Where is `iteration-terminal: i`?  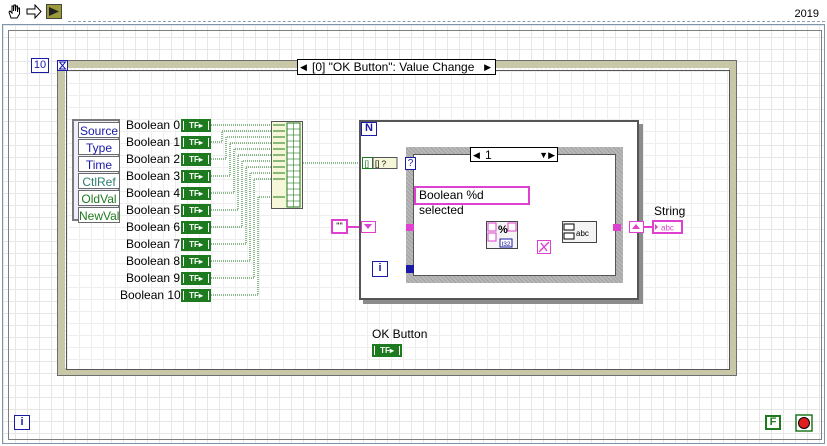 iteration-terminal: i is located at coordinates (380, 269).